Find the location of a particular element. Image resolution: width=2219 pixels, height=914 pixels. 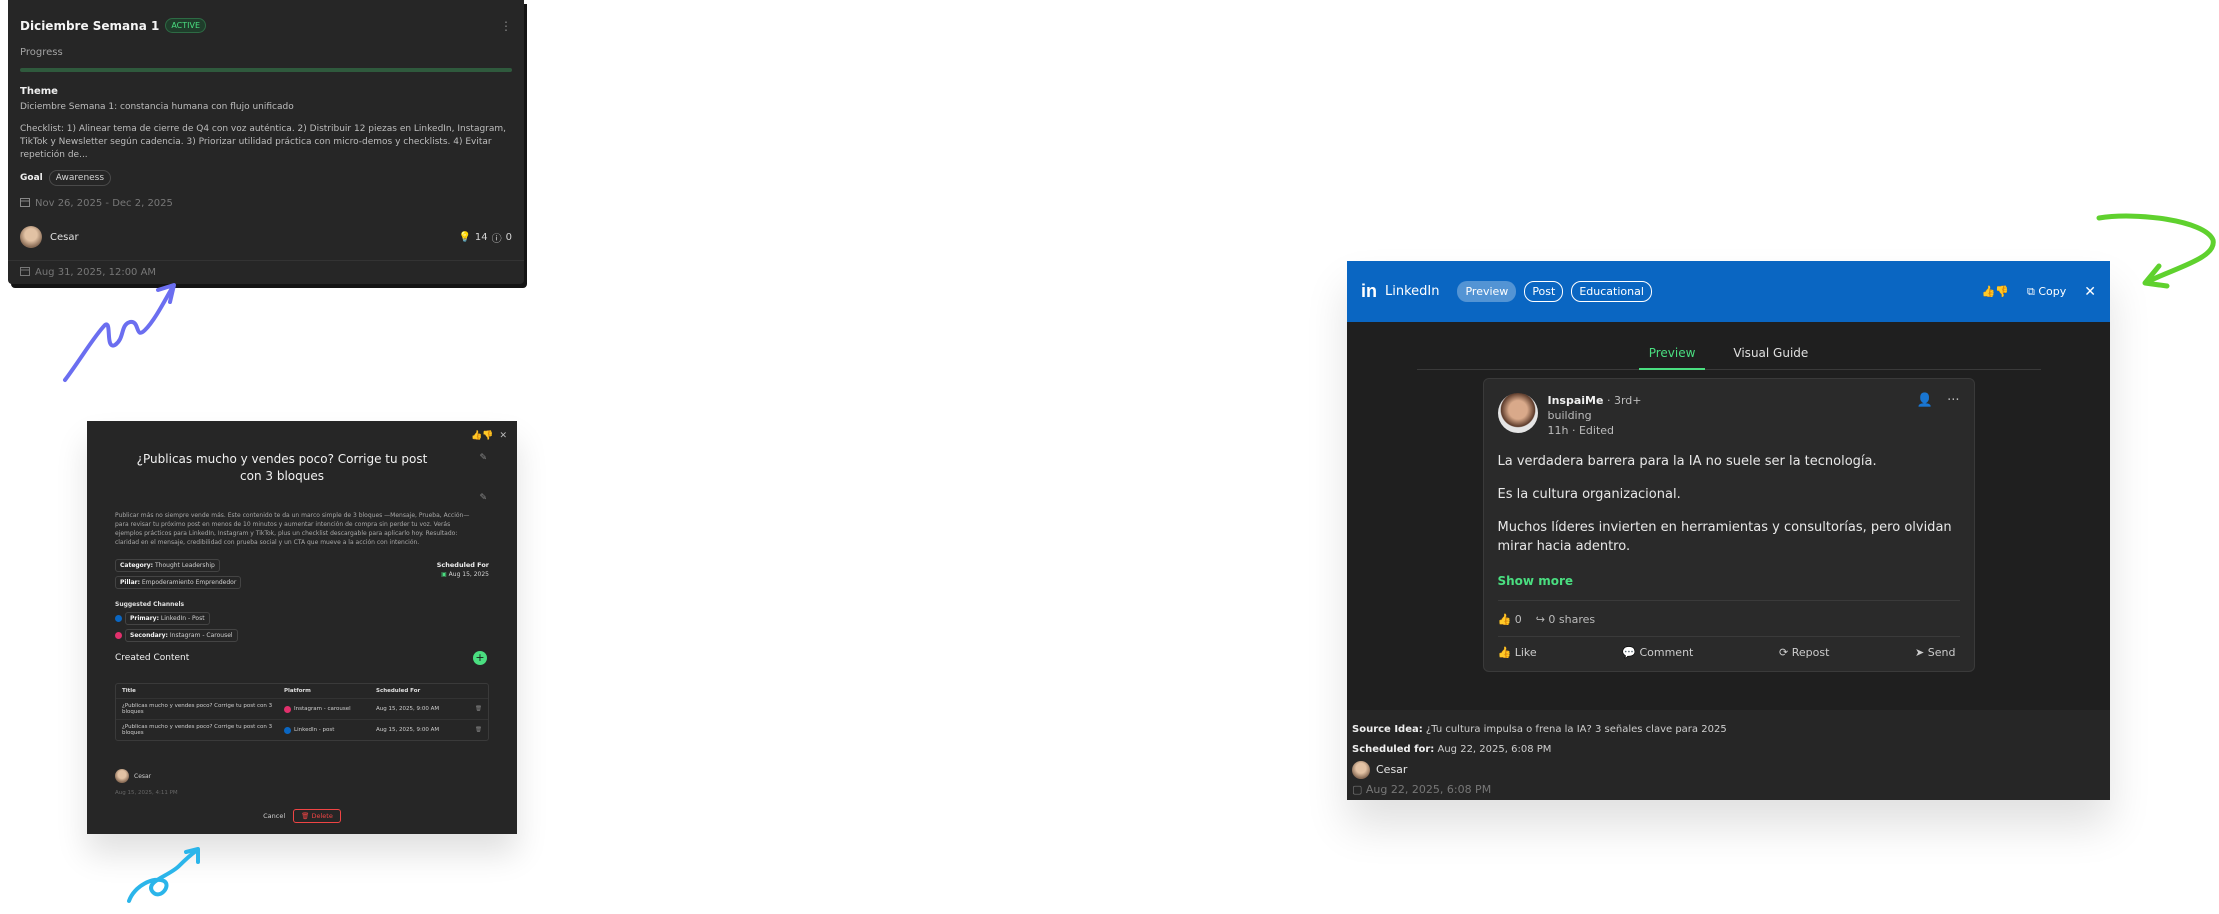

more-options-icon: ⋮ is located at coordinates (506, 26).